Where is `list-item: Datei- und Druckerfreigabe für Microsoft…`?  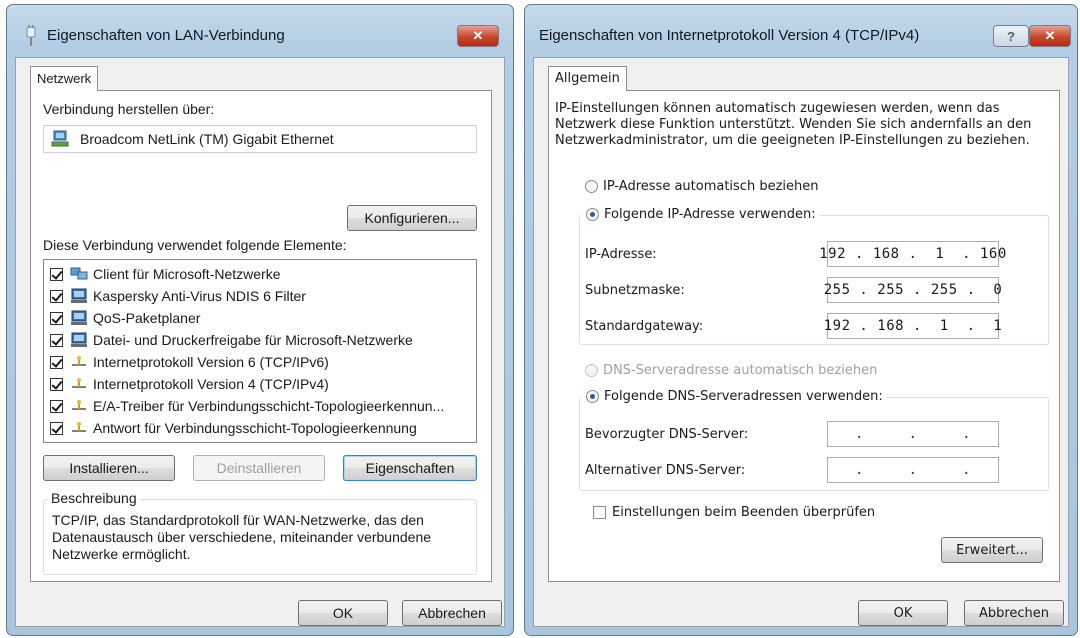
list-item: Datei- und Druckerfreigabe für Microsoft… is located at coordinates (231, 340).